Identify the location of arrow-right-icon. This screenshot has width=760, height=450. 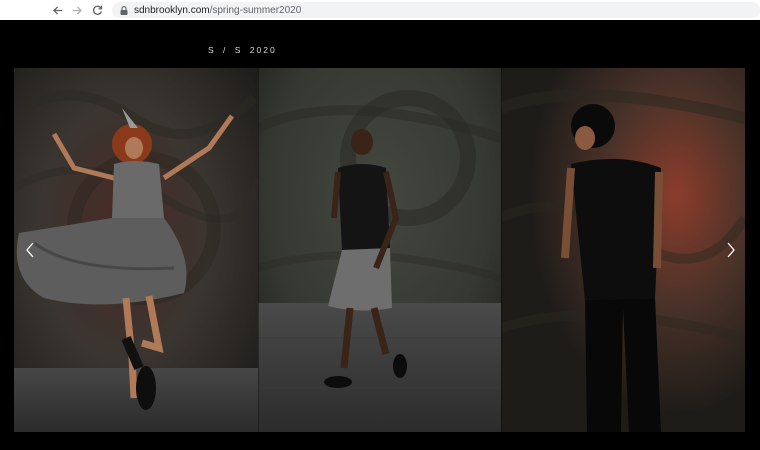
(77, 10).